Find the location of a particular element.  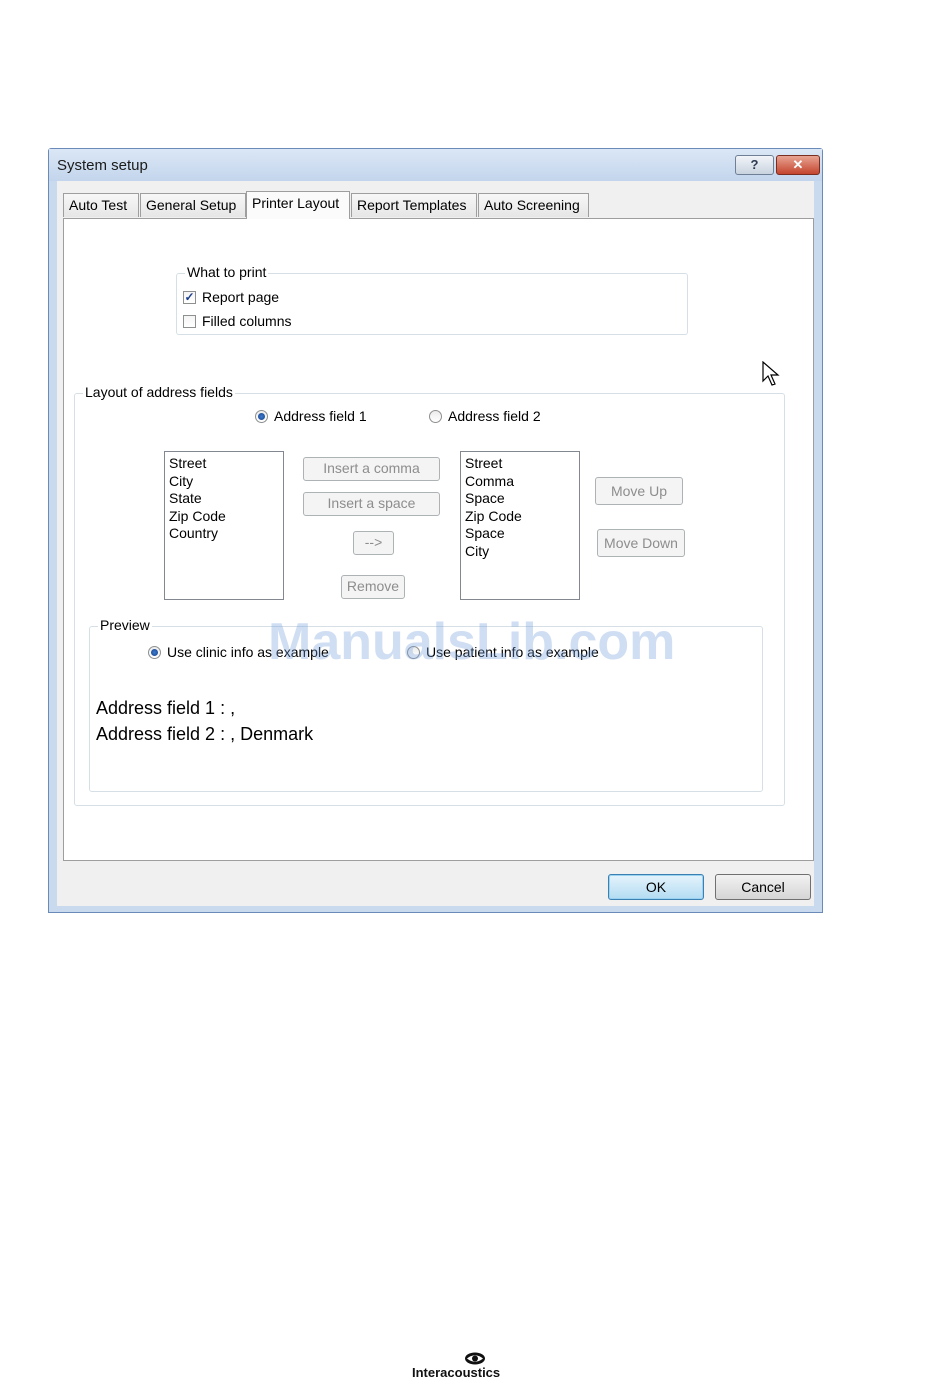

remove-button: Remove is located at coordinates (373, 587).